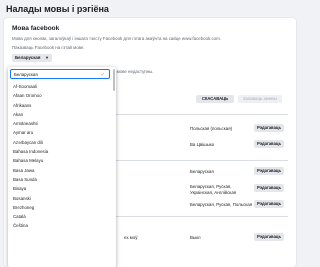 Image resolution: width=320 pixels, height=267 pixels. What do you see at coordinates (131, 237) in the screenshot?
I see `footer-text: ех мoў` at bounding box center [131, 237].